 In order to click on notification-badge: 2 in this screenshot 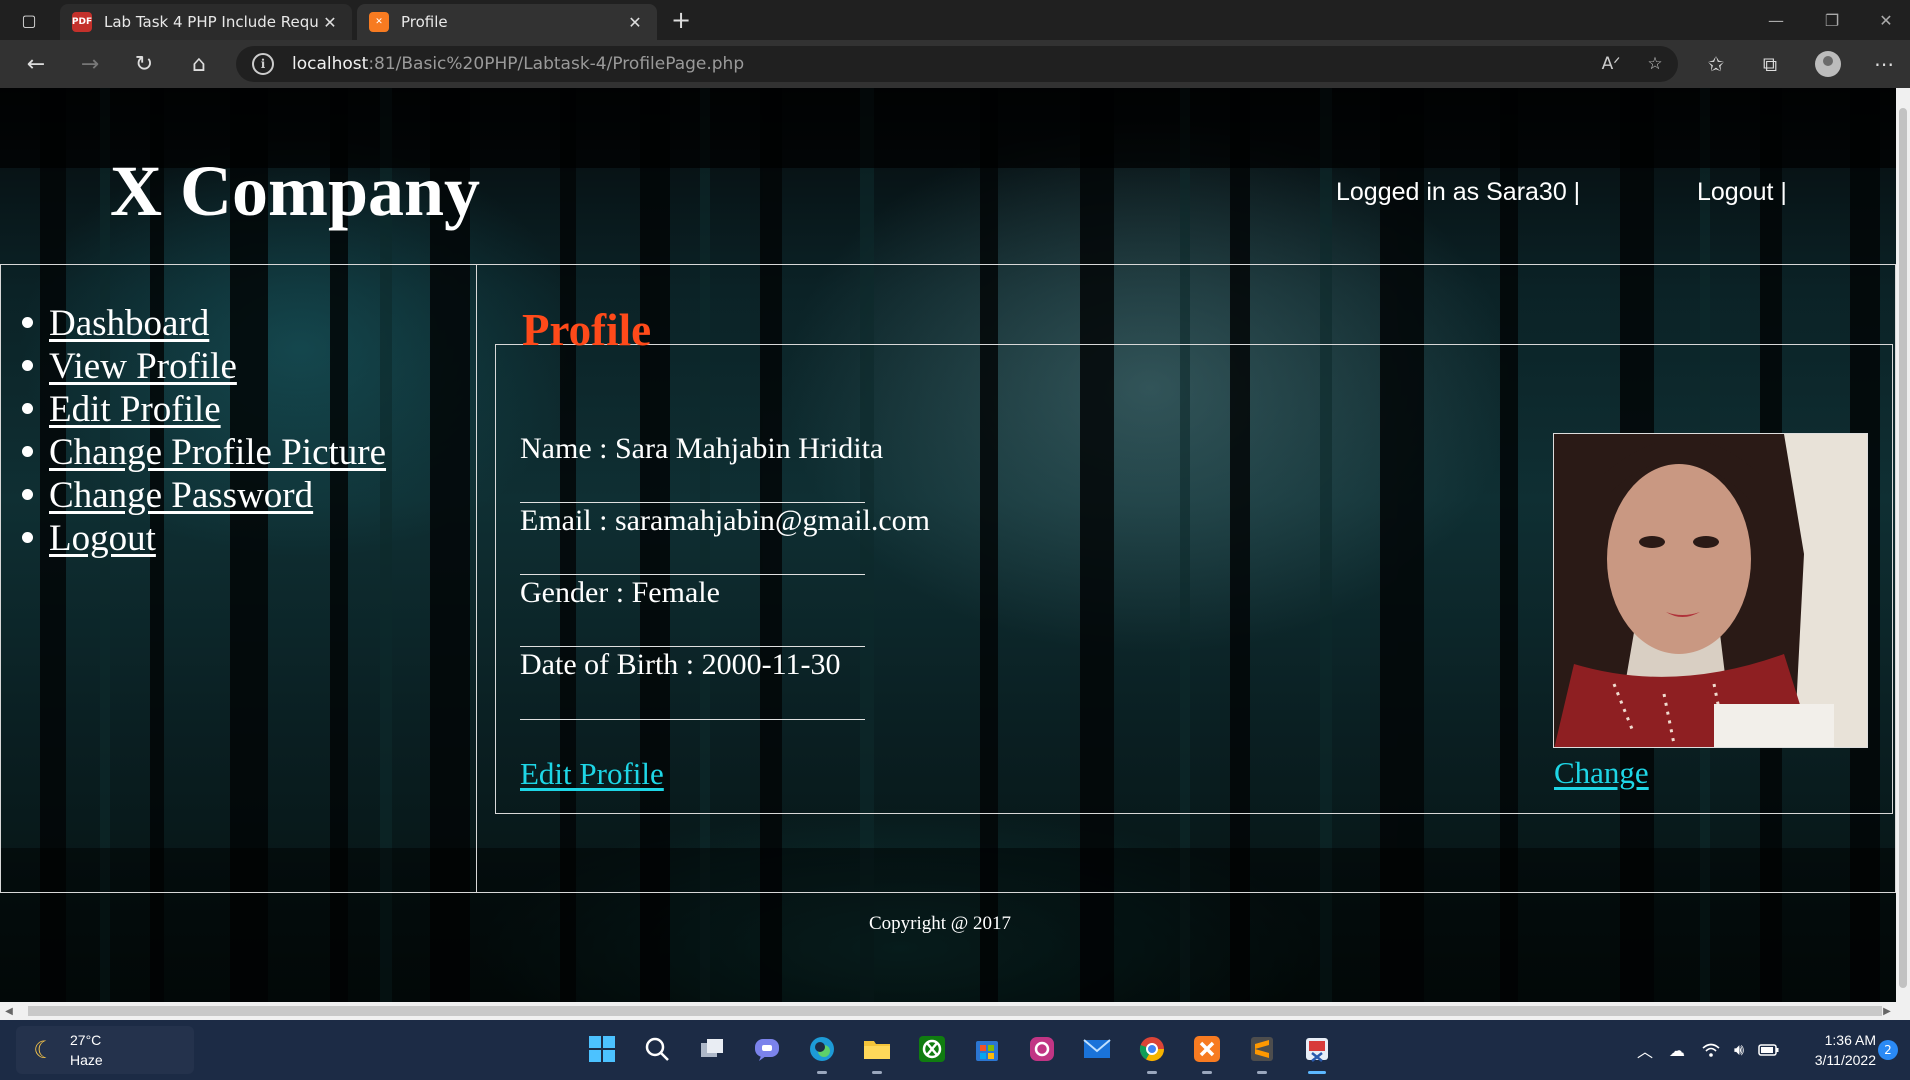, I will do `click(1888, 1050)`.